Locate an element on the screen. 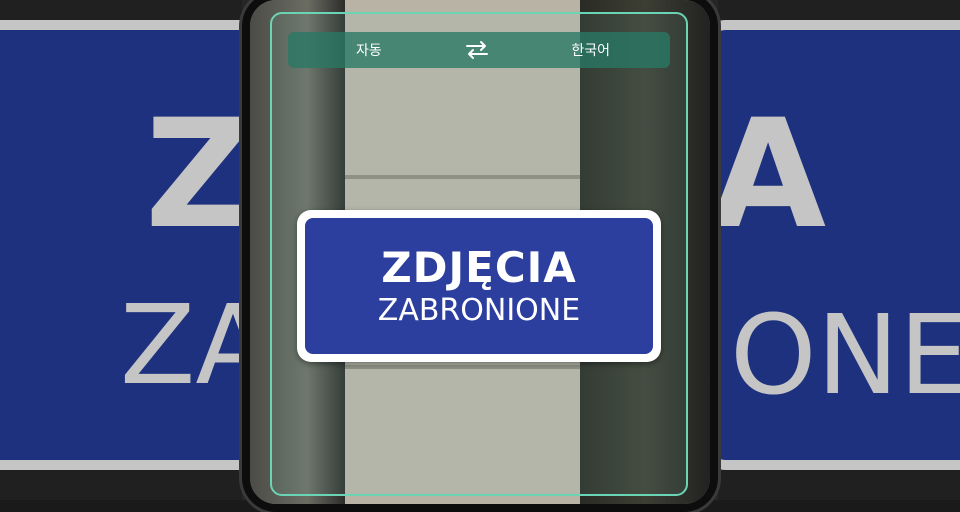 This screenshot has width=960, height=512. sign-text-line1: ZDJĘCIA is located at coordinates (479, 268).